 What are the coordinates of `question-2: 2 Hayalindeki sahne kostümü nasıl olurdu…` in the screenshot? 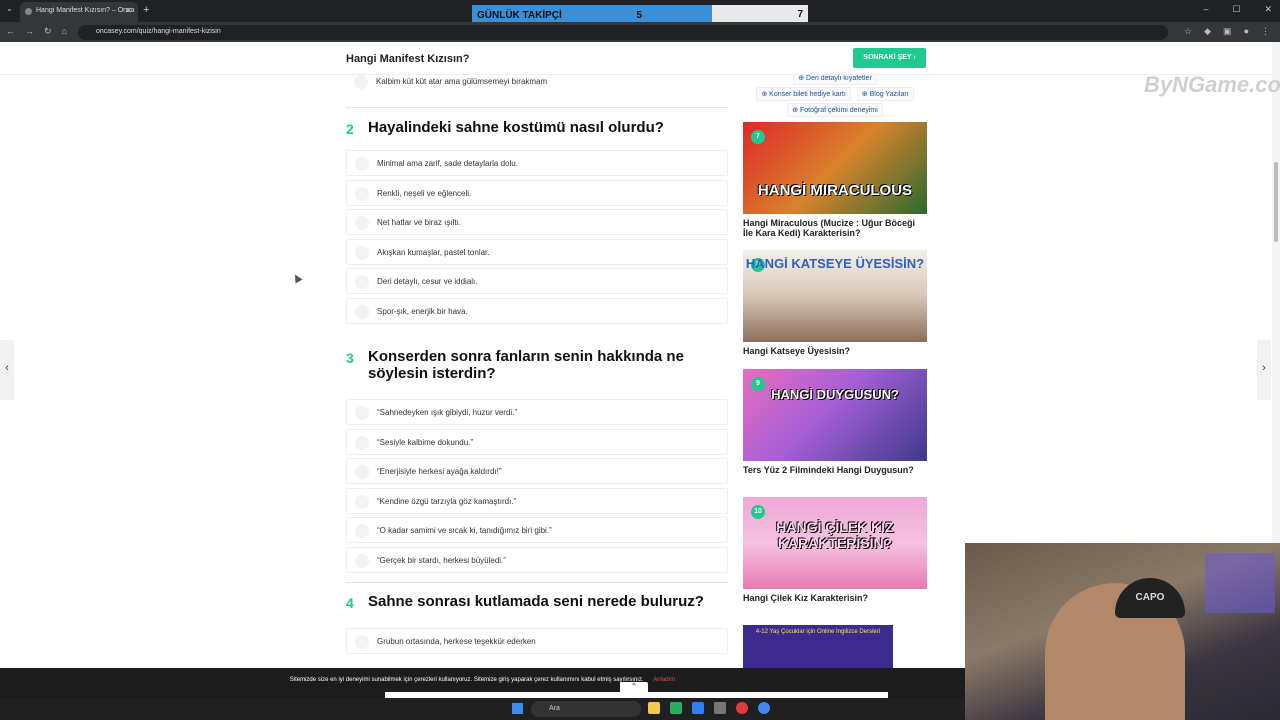 It's located at (537, 223).